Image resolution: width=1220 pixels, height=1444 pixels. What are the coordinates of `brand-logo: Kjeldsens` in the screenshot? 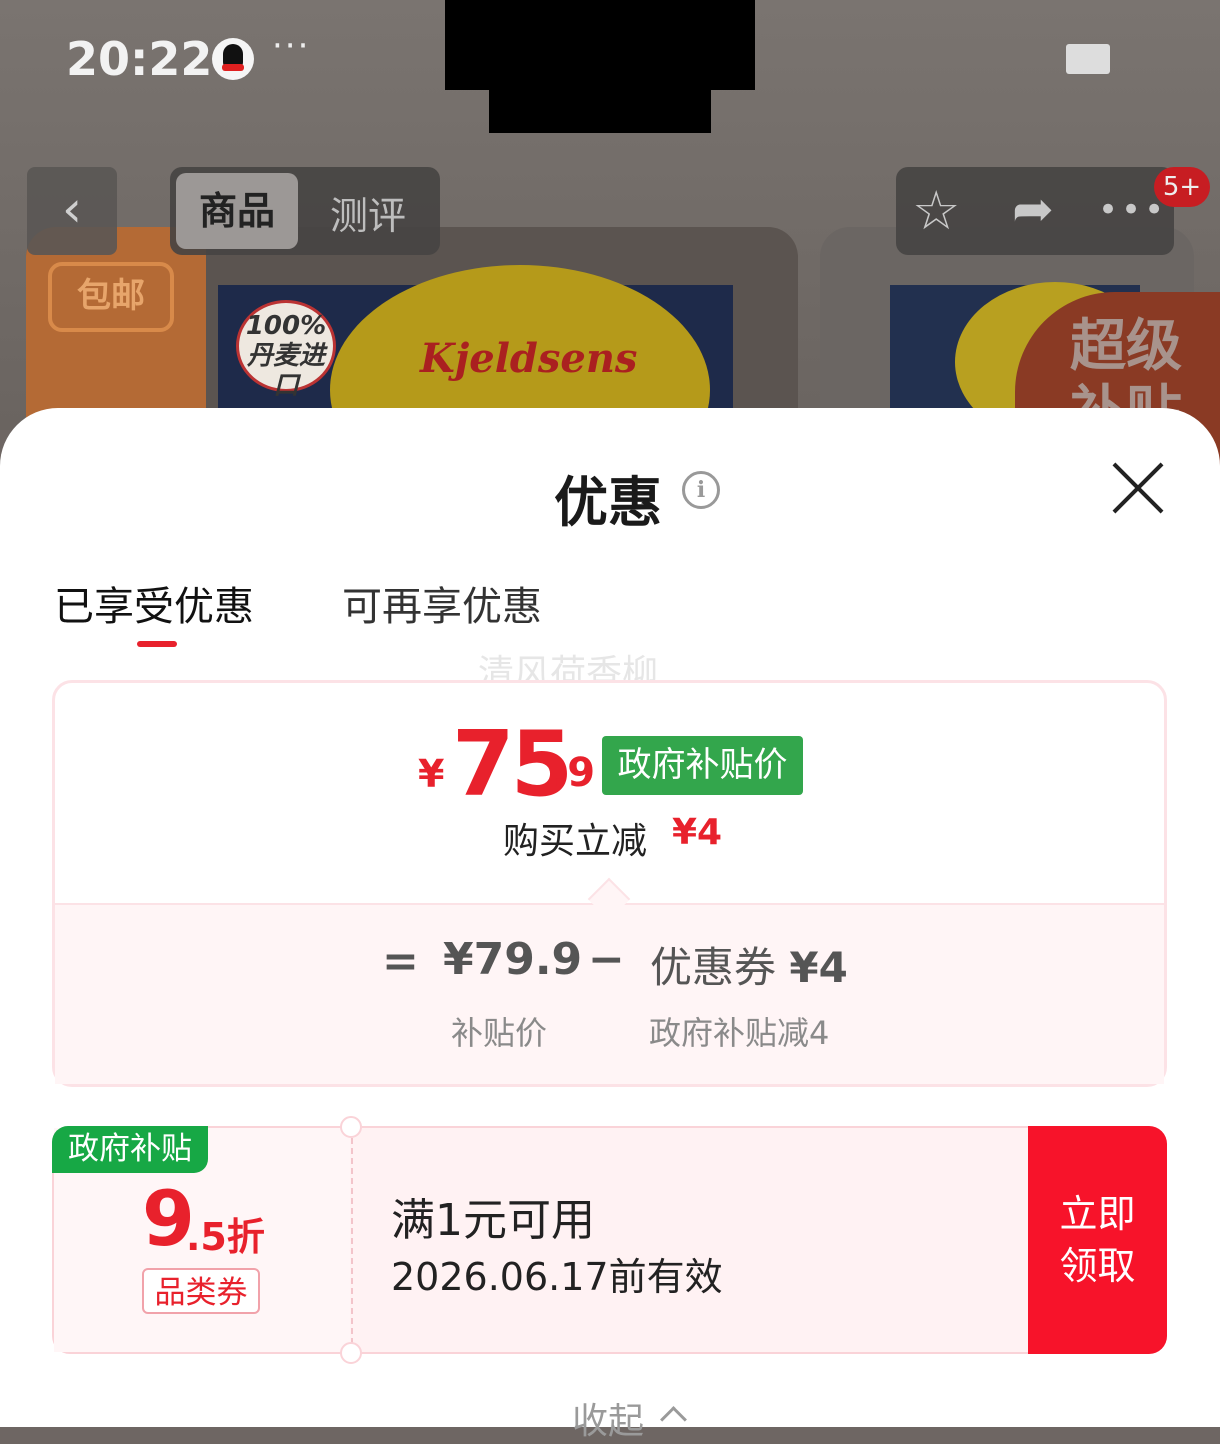 It's located at (529, 358).